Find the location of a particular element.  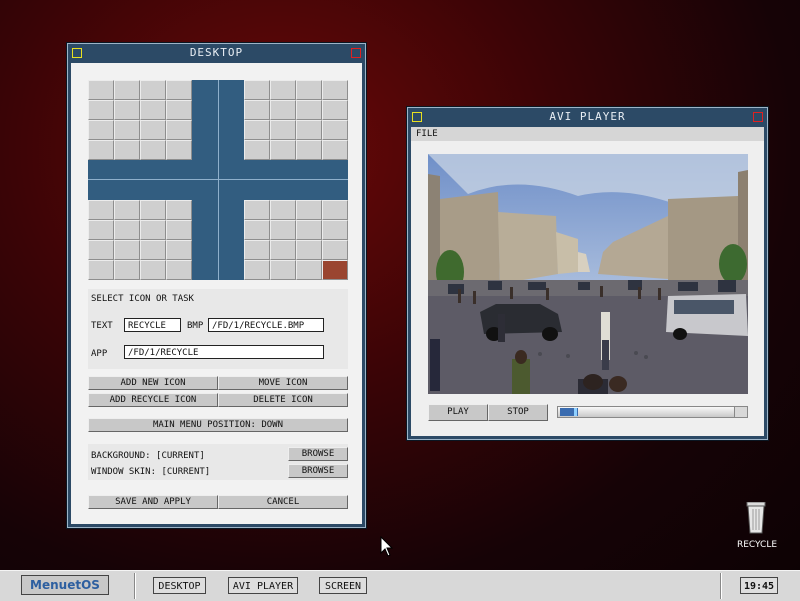

task-desktop: DESKTOP is located at coordinates (179, 585).